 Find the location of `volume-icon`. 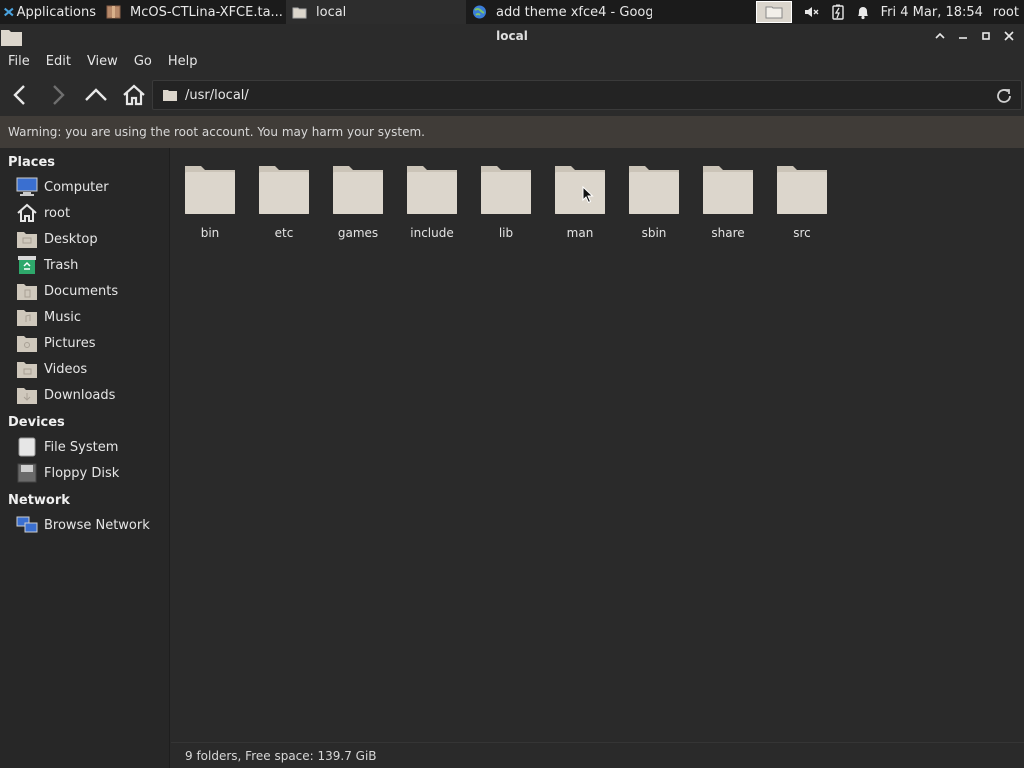

volume-icon is located at coordinates (812, 12).